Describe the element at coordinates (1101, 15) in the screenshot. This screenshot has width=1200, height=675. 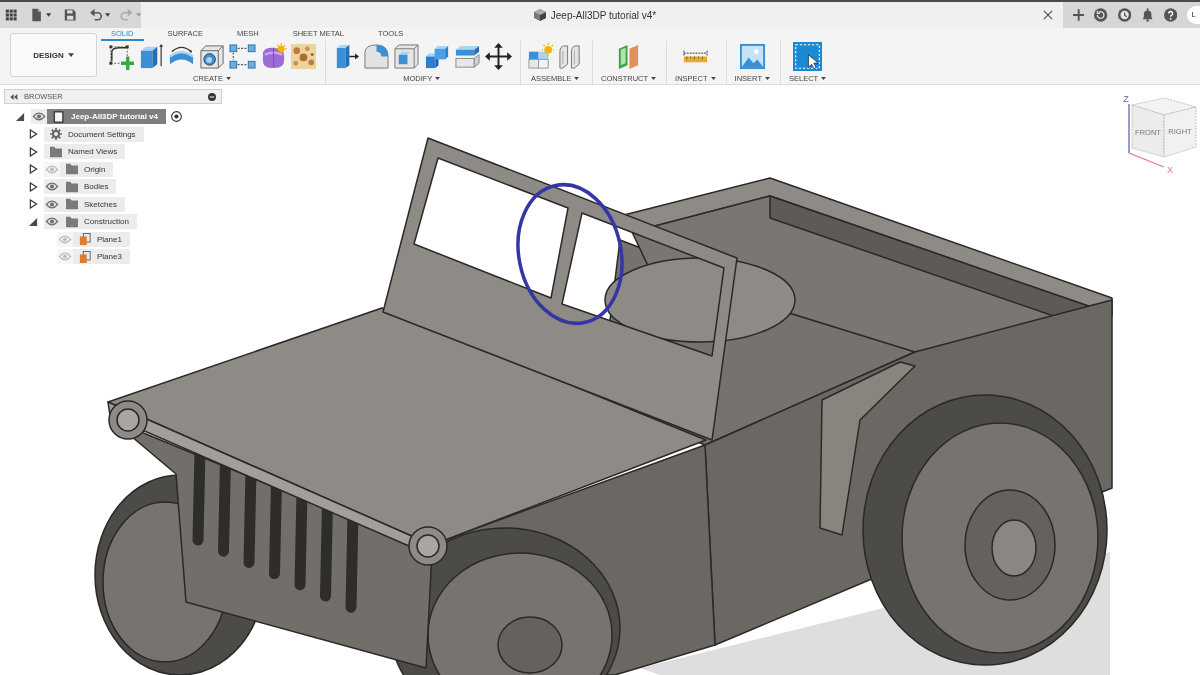
I see `history-icon` at that location.